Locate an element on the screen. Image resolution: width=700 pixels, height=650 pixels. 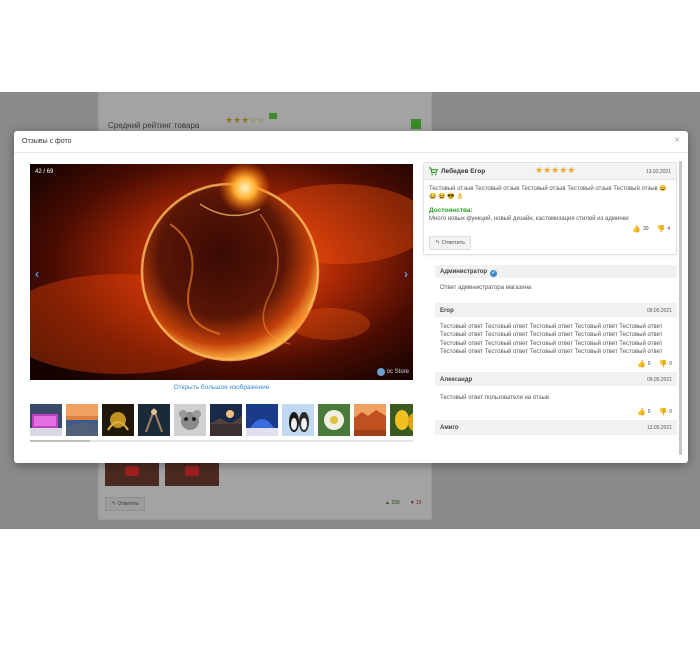
answer-author-name: Администратор is located at coordinates (464, 272).